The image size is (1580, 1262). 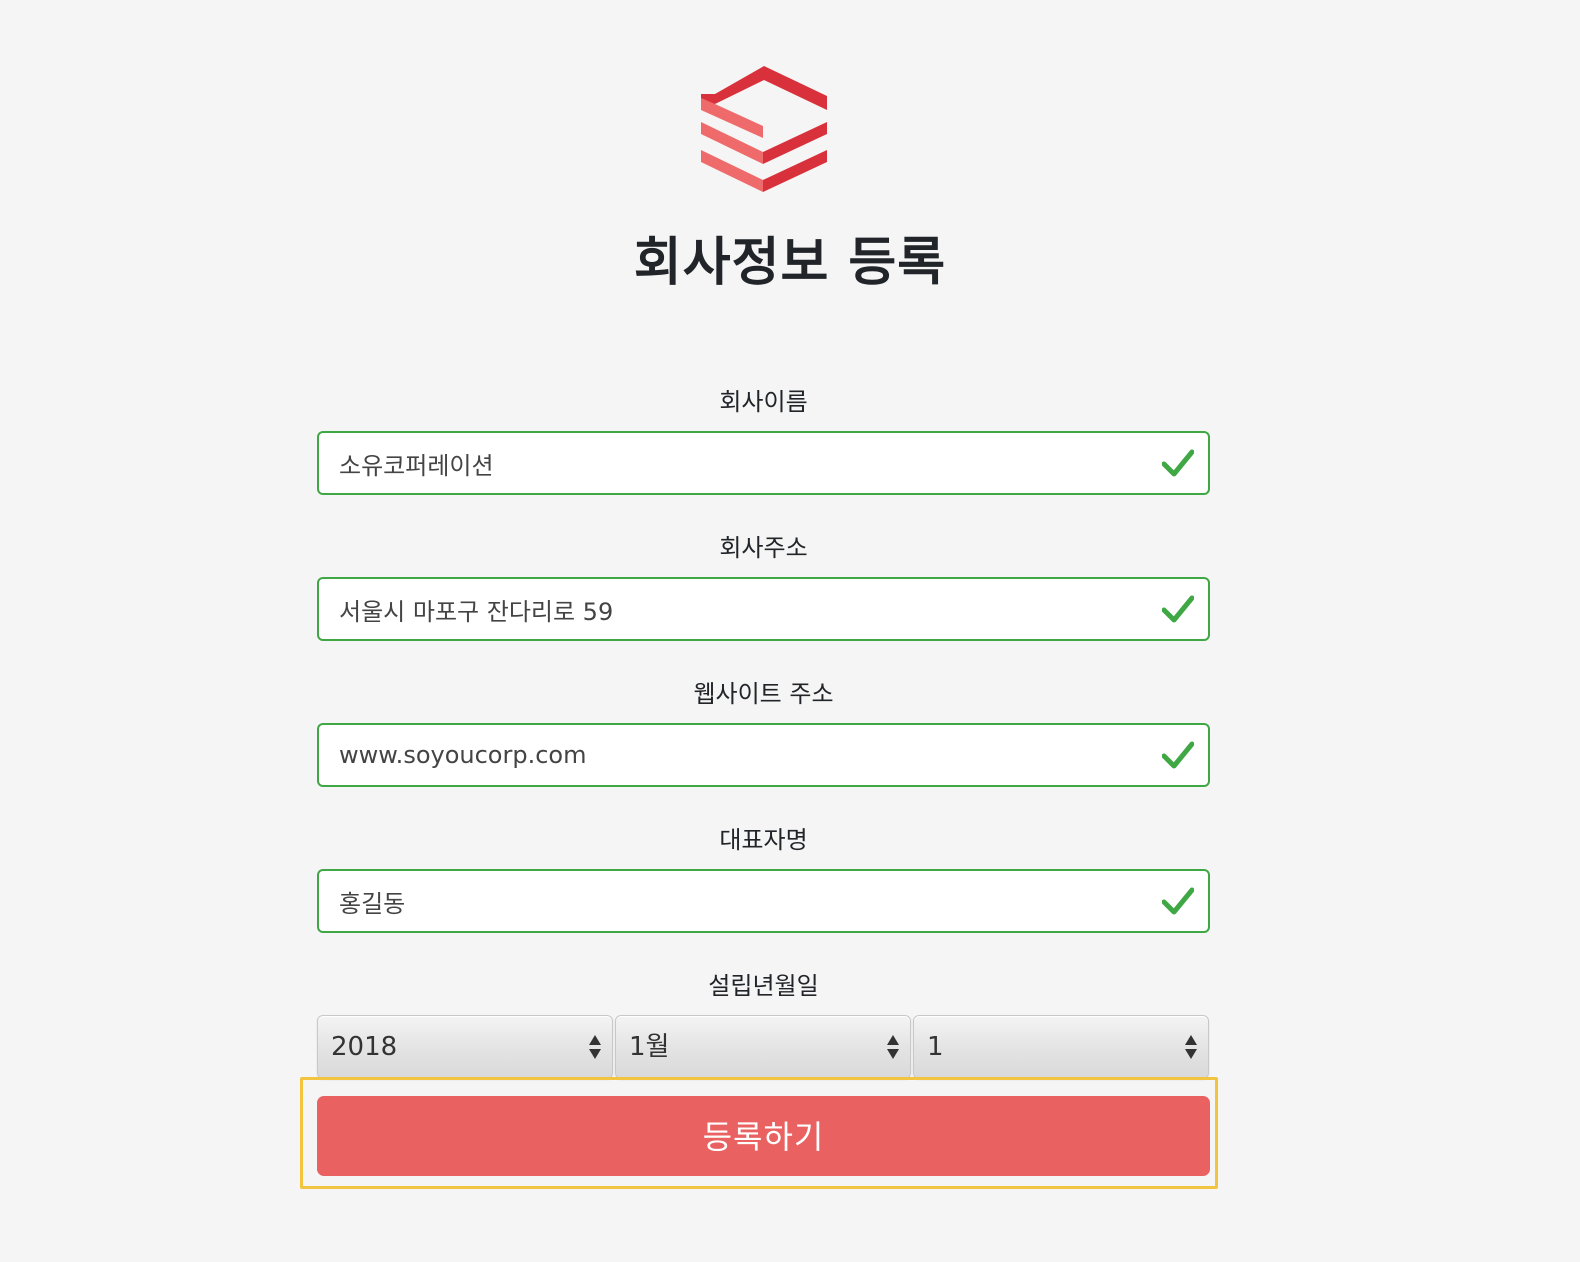 I want to click on day-select-value: 1, so click(x=935, y=1047).